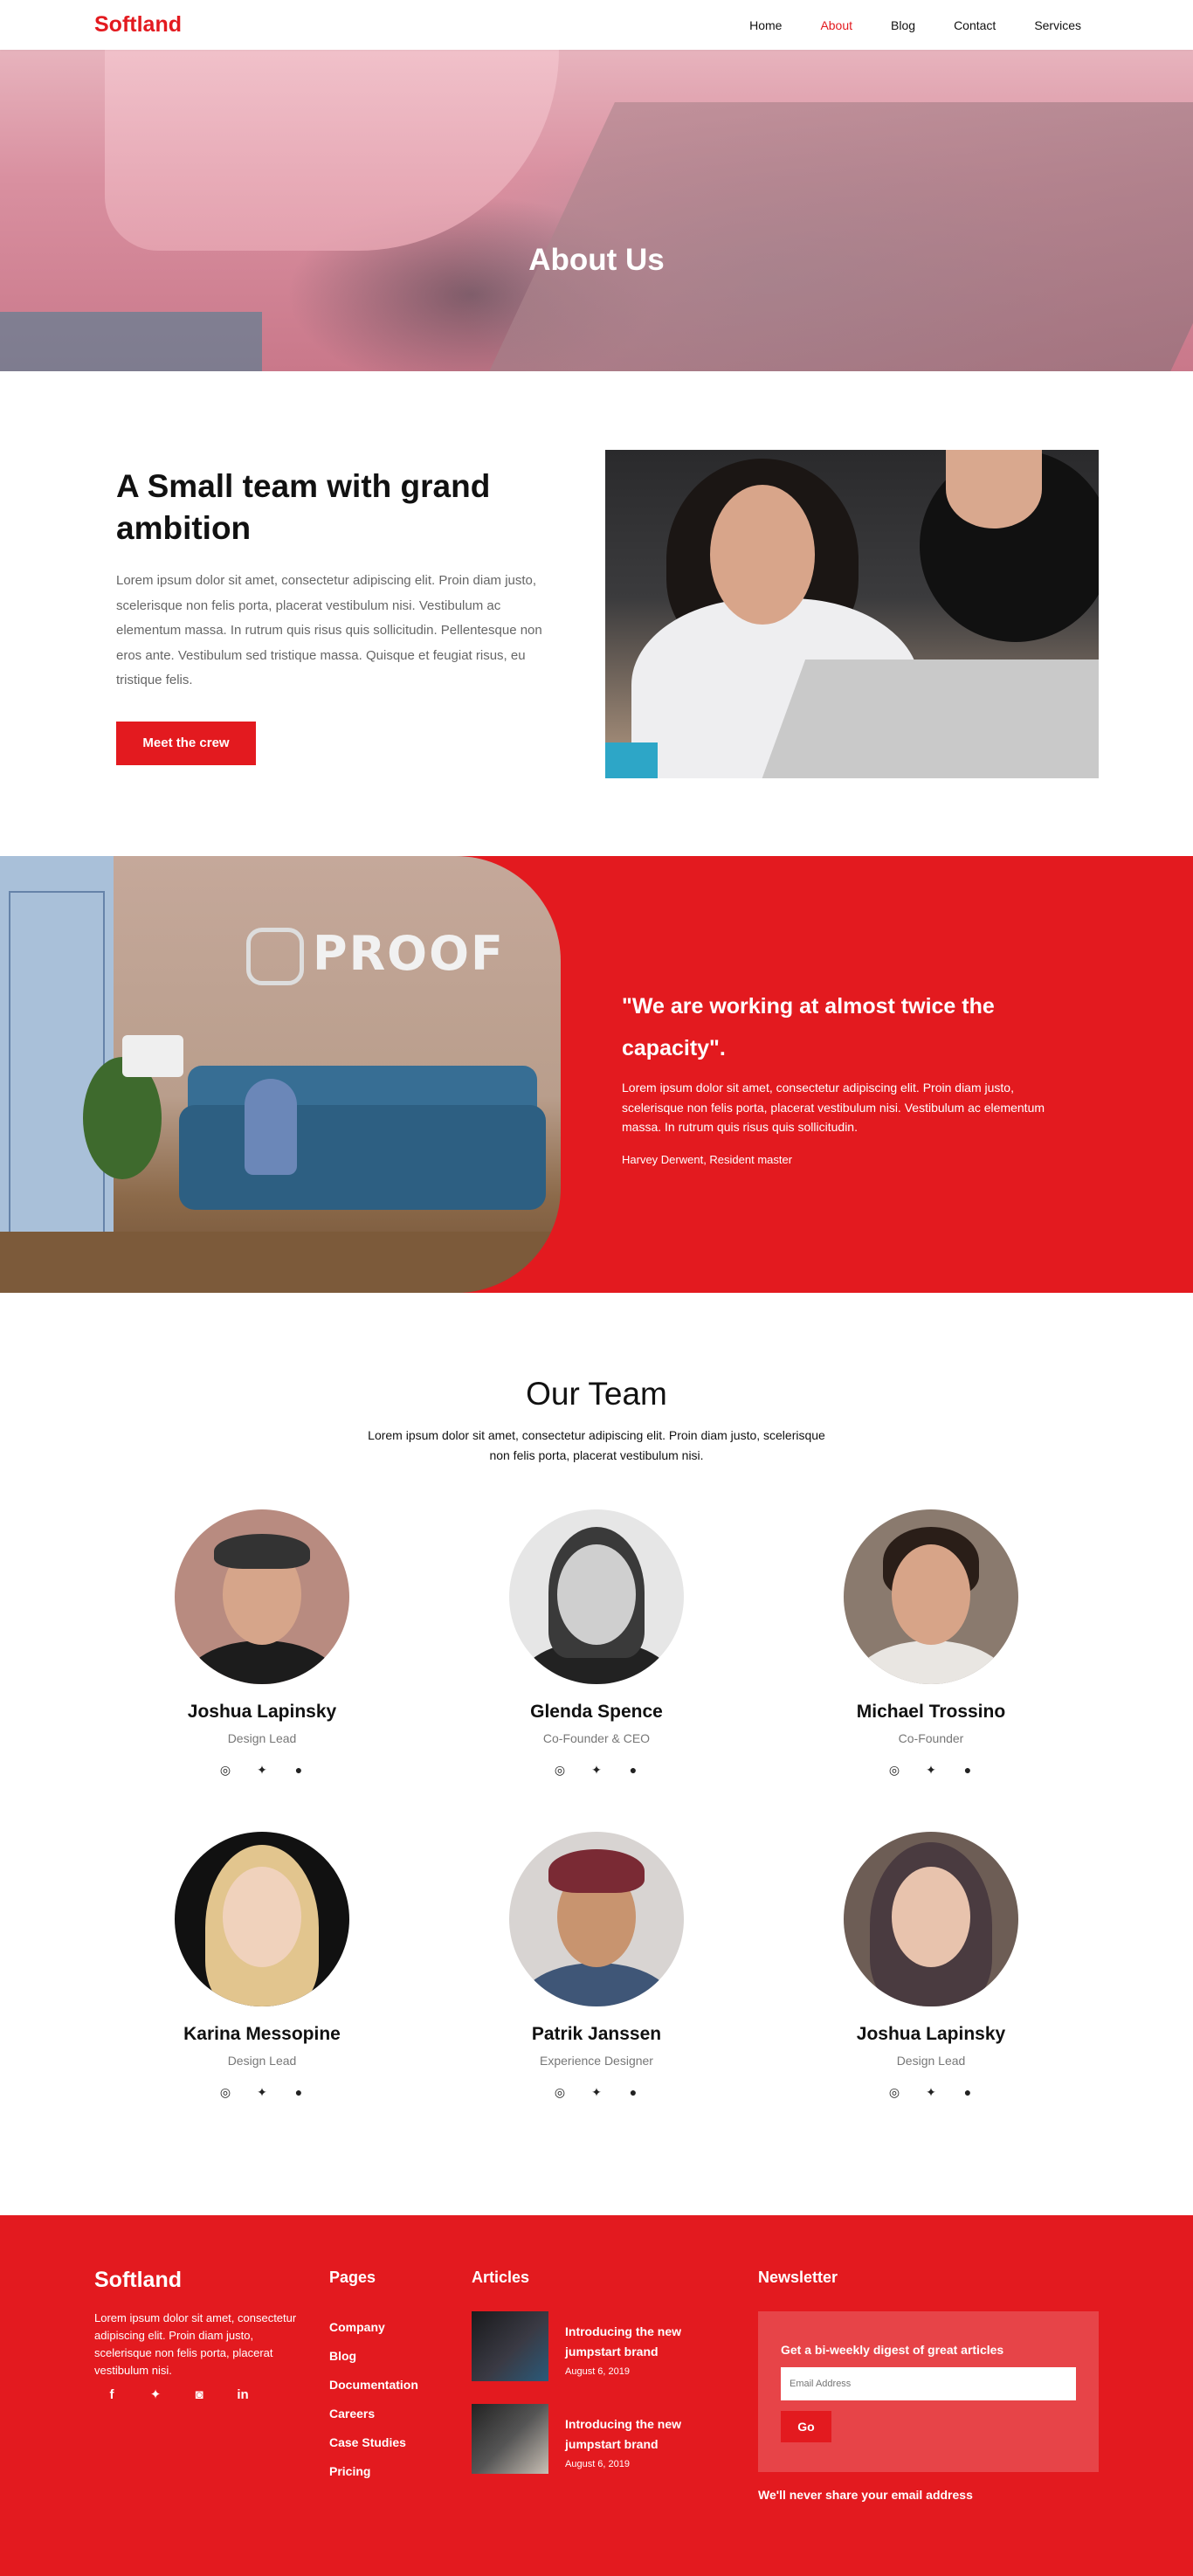  I want to click on photo-person-face, so click(762, 555).